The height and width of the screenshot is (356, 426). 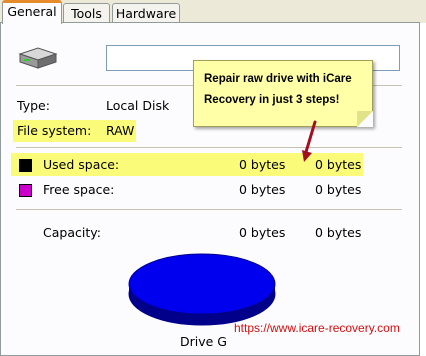 I want to click on capacity-pie-chart, so click(x=202, y=289).